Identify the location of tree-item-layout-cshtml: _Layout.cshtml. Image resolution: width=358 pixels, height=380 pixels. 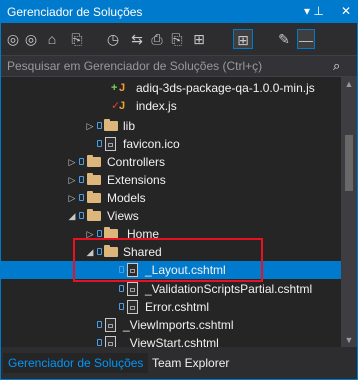
(171, 270).